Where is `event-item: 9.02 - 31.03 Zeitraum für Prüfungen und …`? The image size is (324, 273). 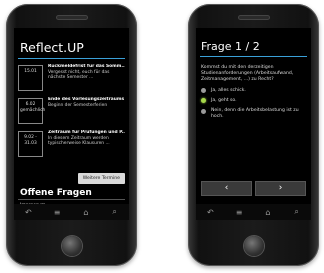 event-item: 9.02 - 31.03 Zeitraum für Prüfungen und … is located at coordinates (71, 144).